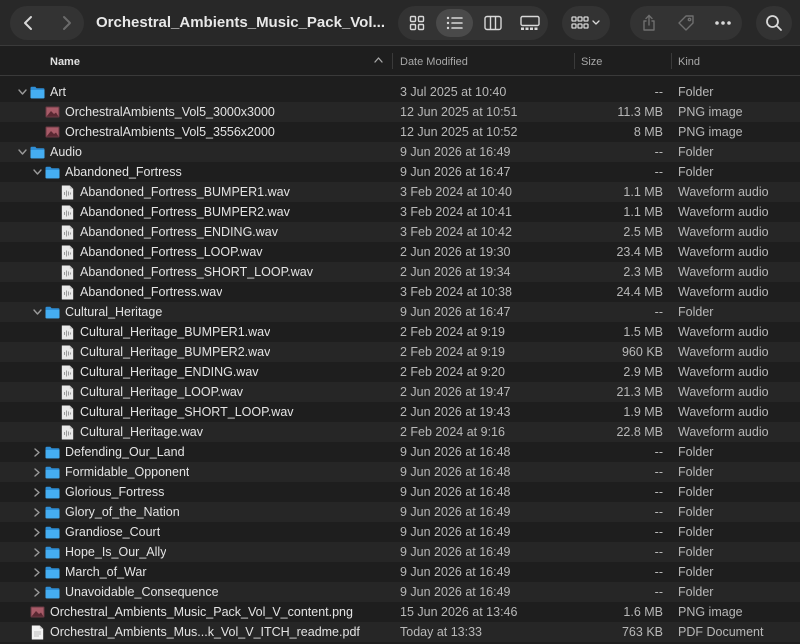  I want to click on item-size: 24.4 MB, so click(639, 292).